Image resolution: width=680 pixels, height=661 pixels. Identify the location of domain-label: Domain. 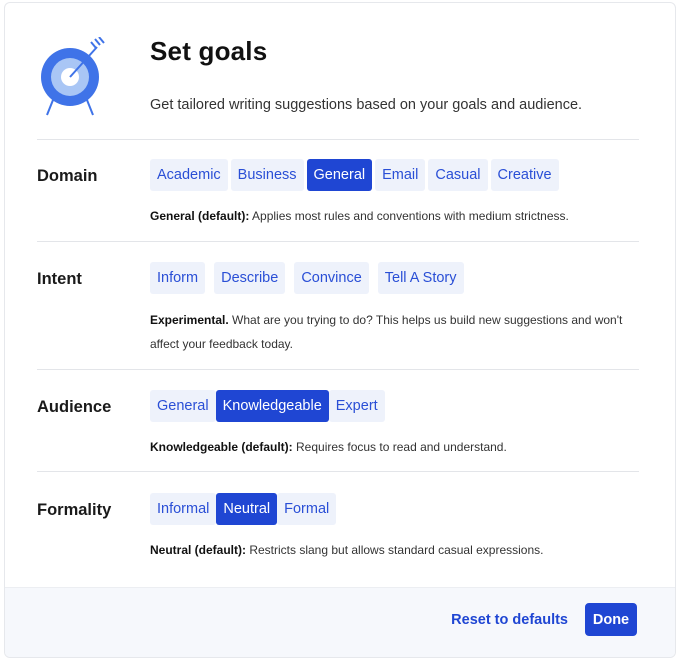
(67, 176).